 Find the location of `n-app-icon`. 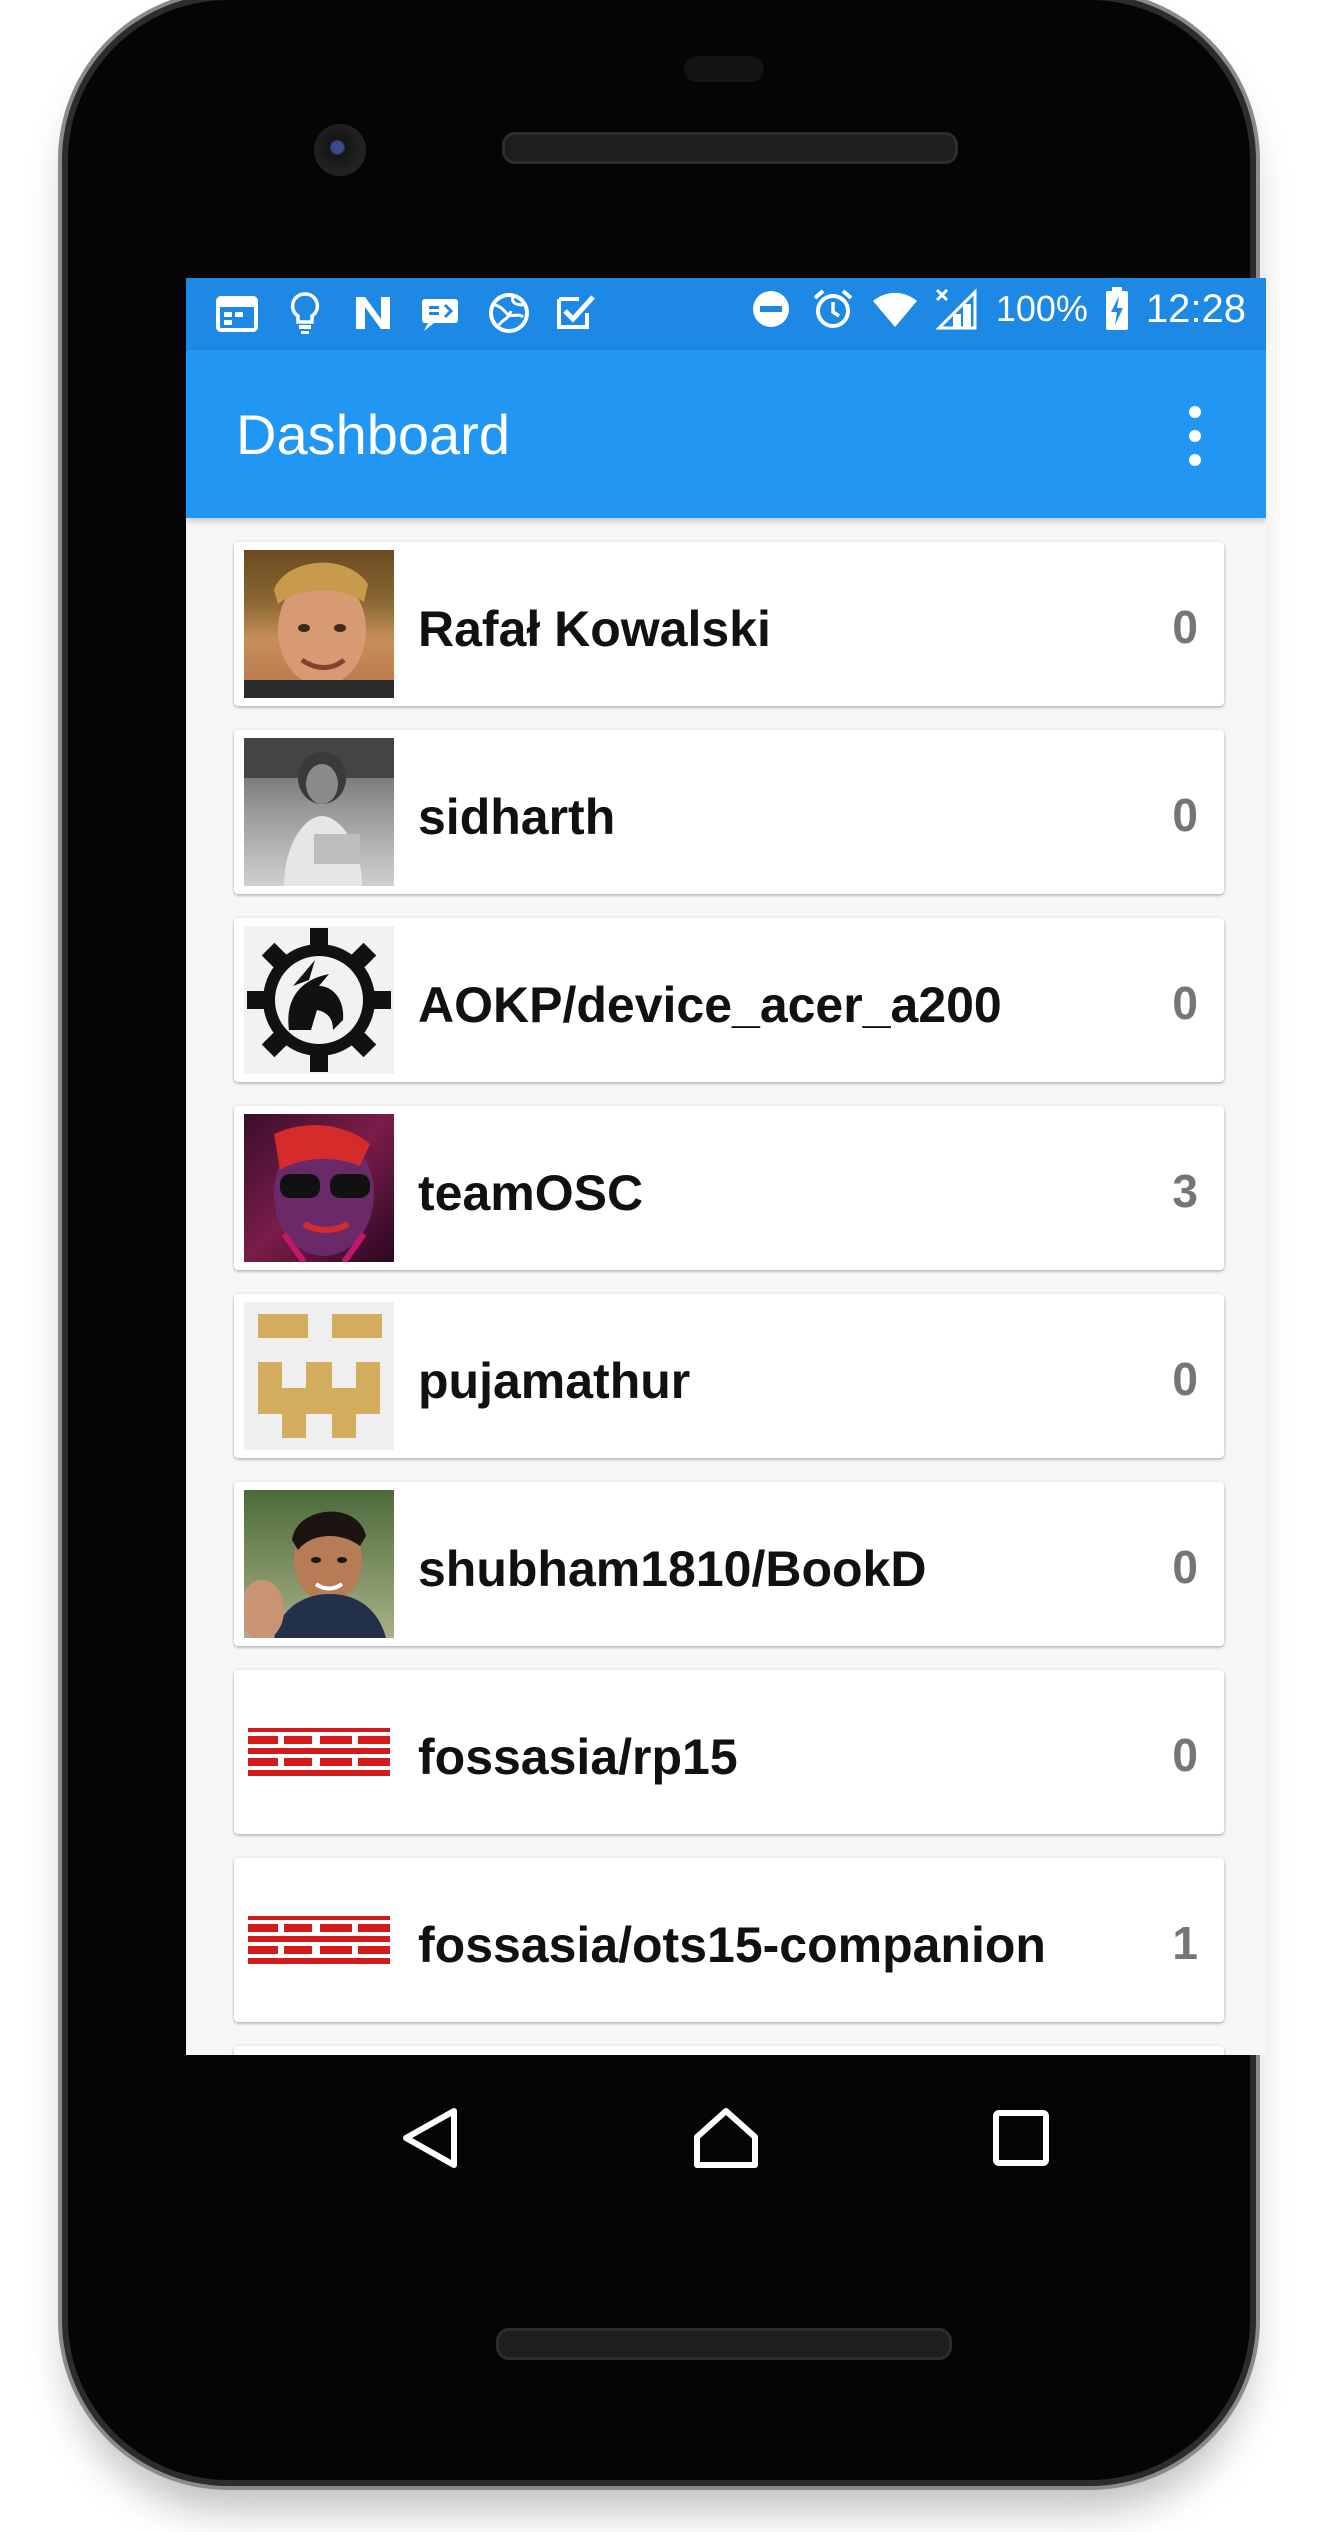

n-app-icon is located at coordinates (373, 313).